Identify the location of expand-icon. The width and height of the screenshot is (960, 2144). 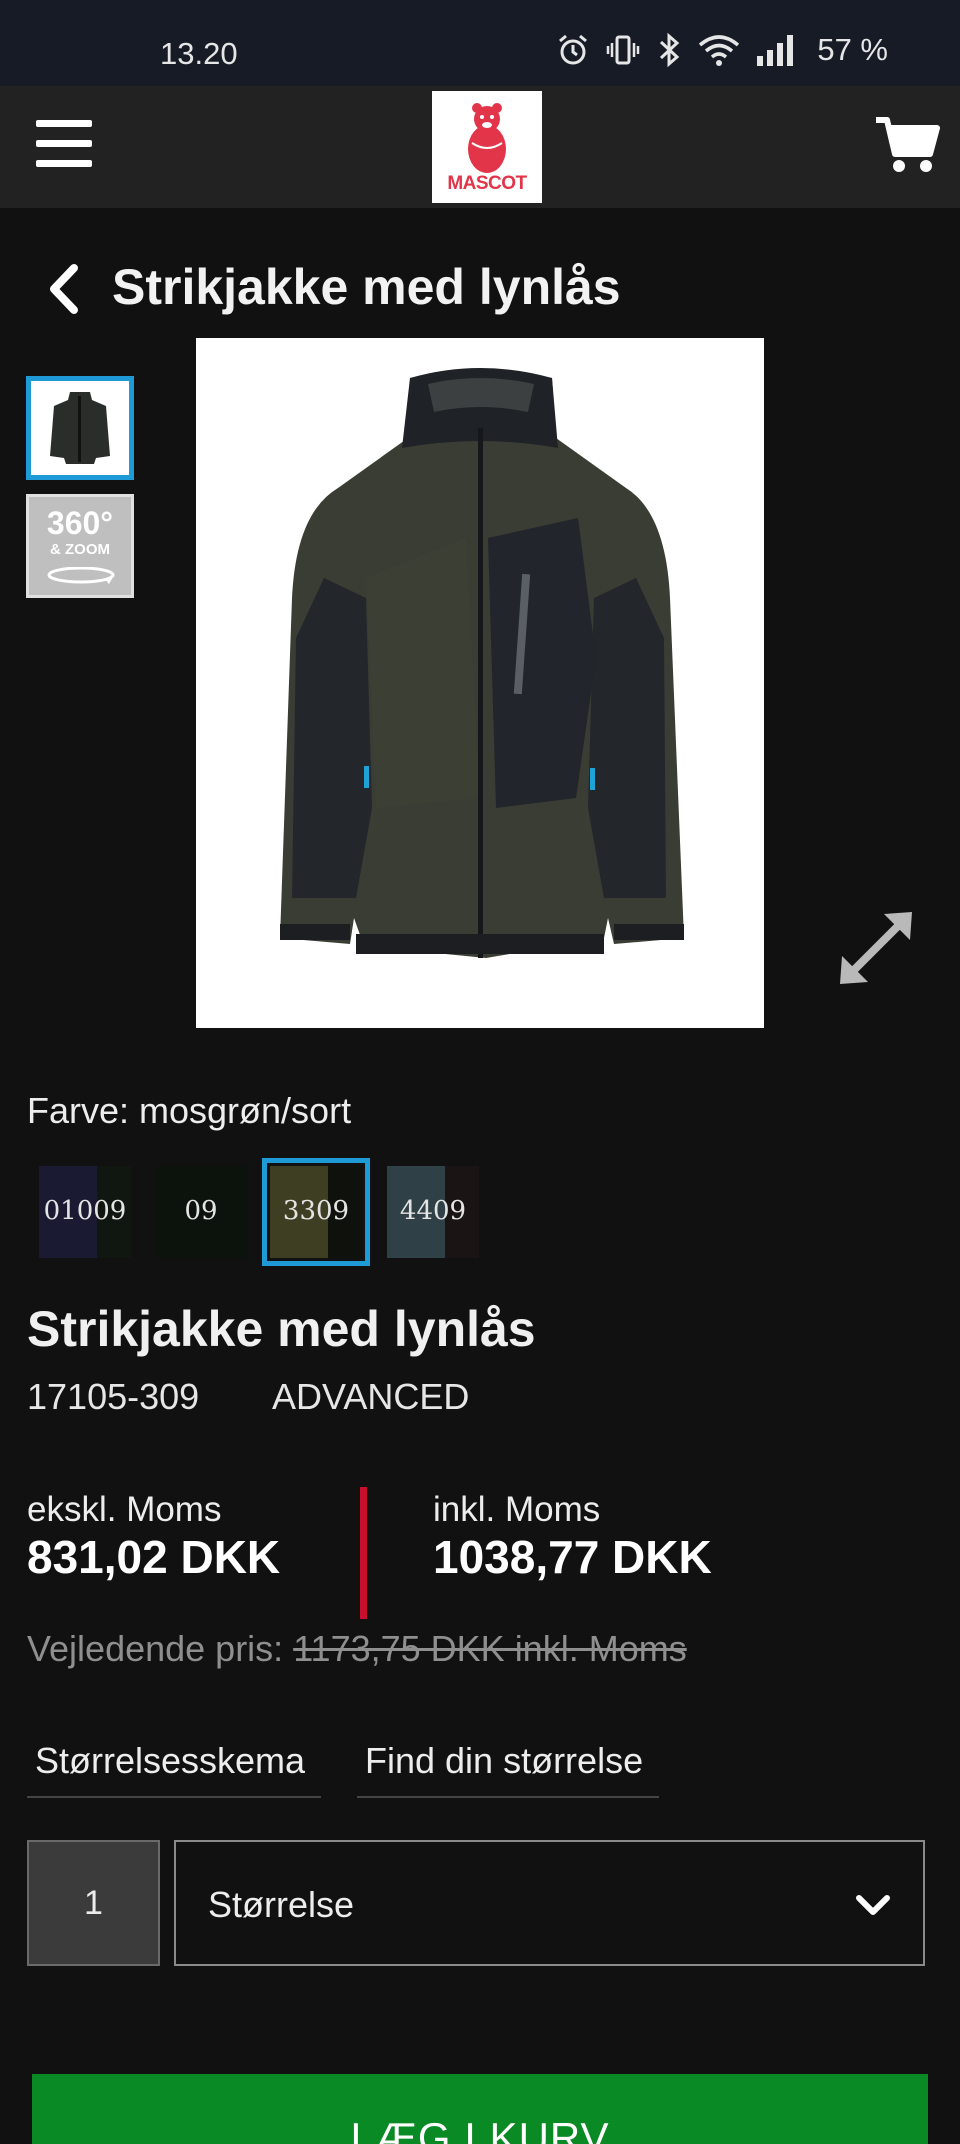
(876, 948).